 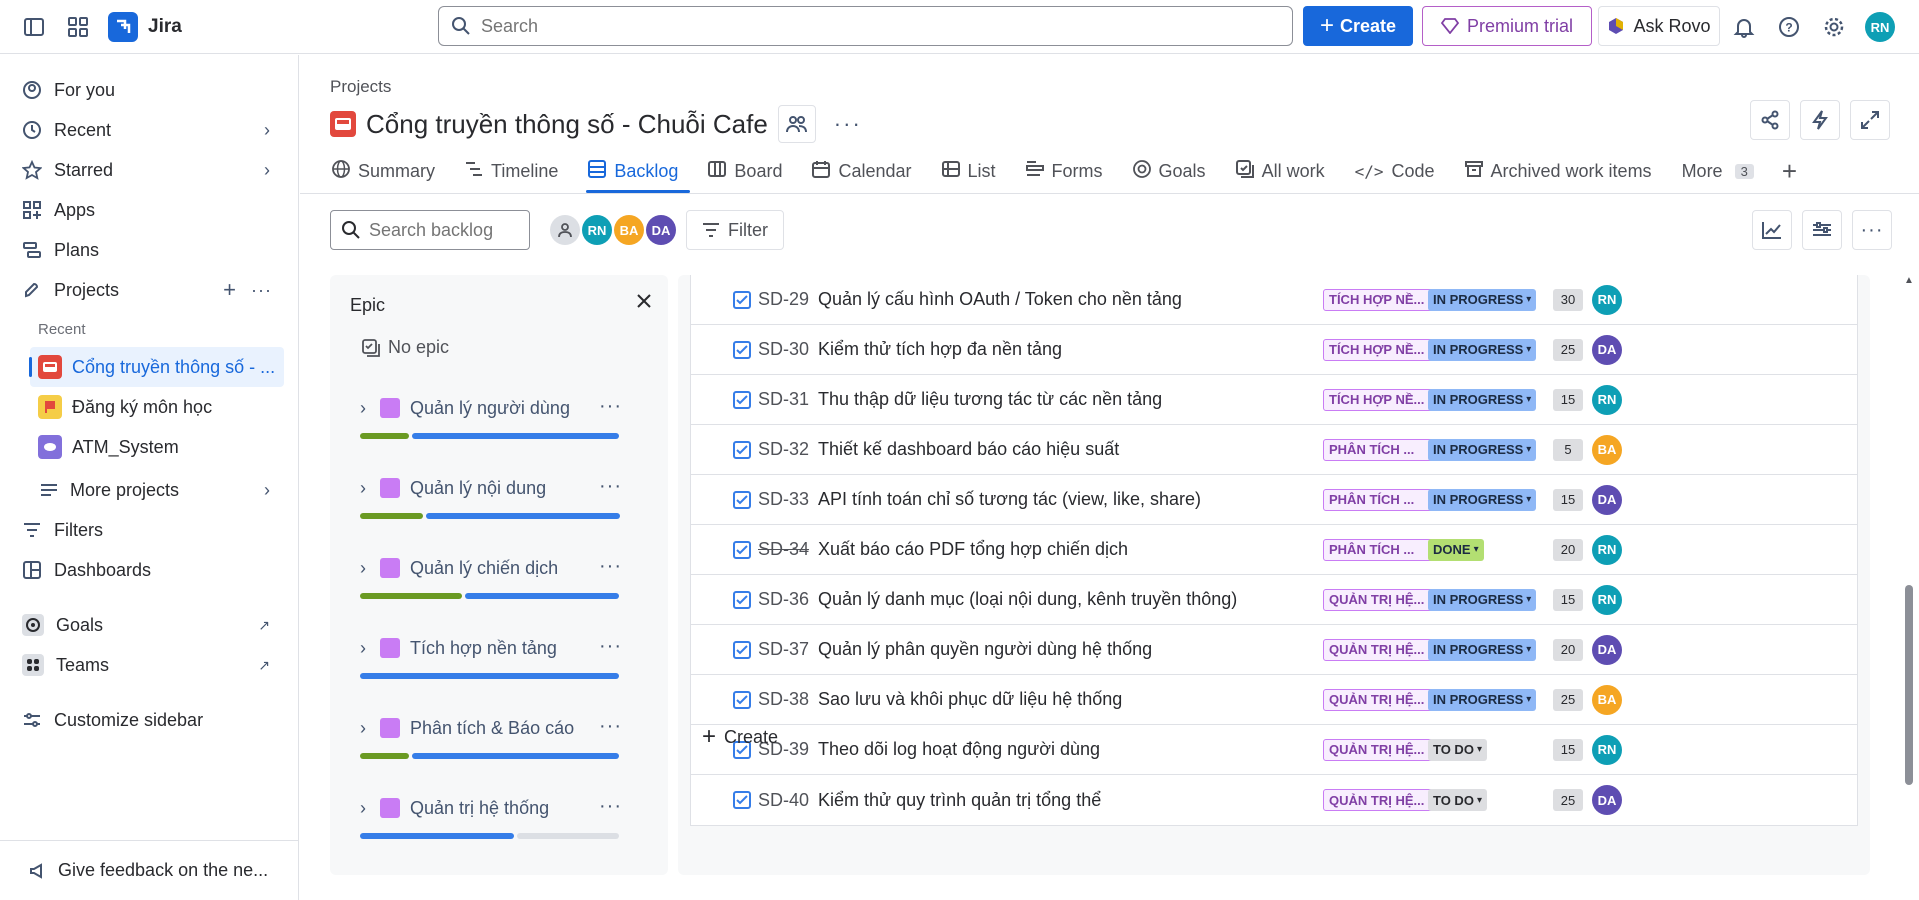 What do you see at coordinates (145, 26) in the screenshot?
I see `jira-logo: Jira` at bounding box center [145, 26].